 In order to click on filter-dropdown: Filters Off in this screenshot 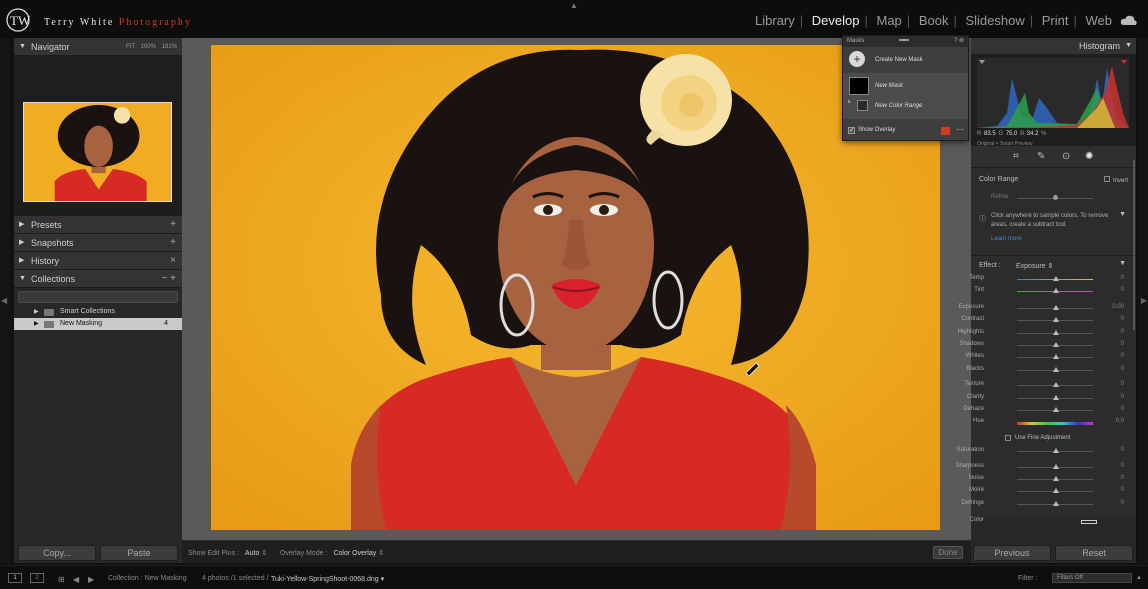, I will do `click(1092, 578)`.